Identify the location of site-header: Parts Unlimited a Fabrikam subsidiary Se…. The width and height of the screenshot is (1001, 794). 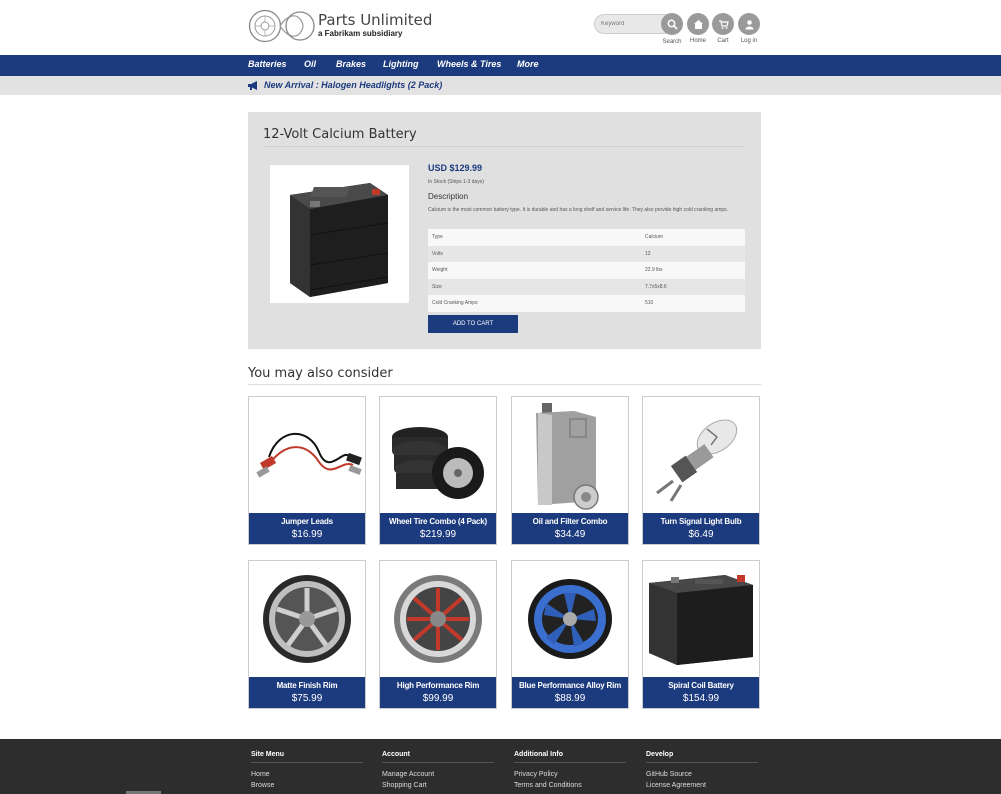
(500, 27).